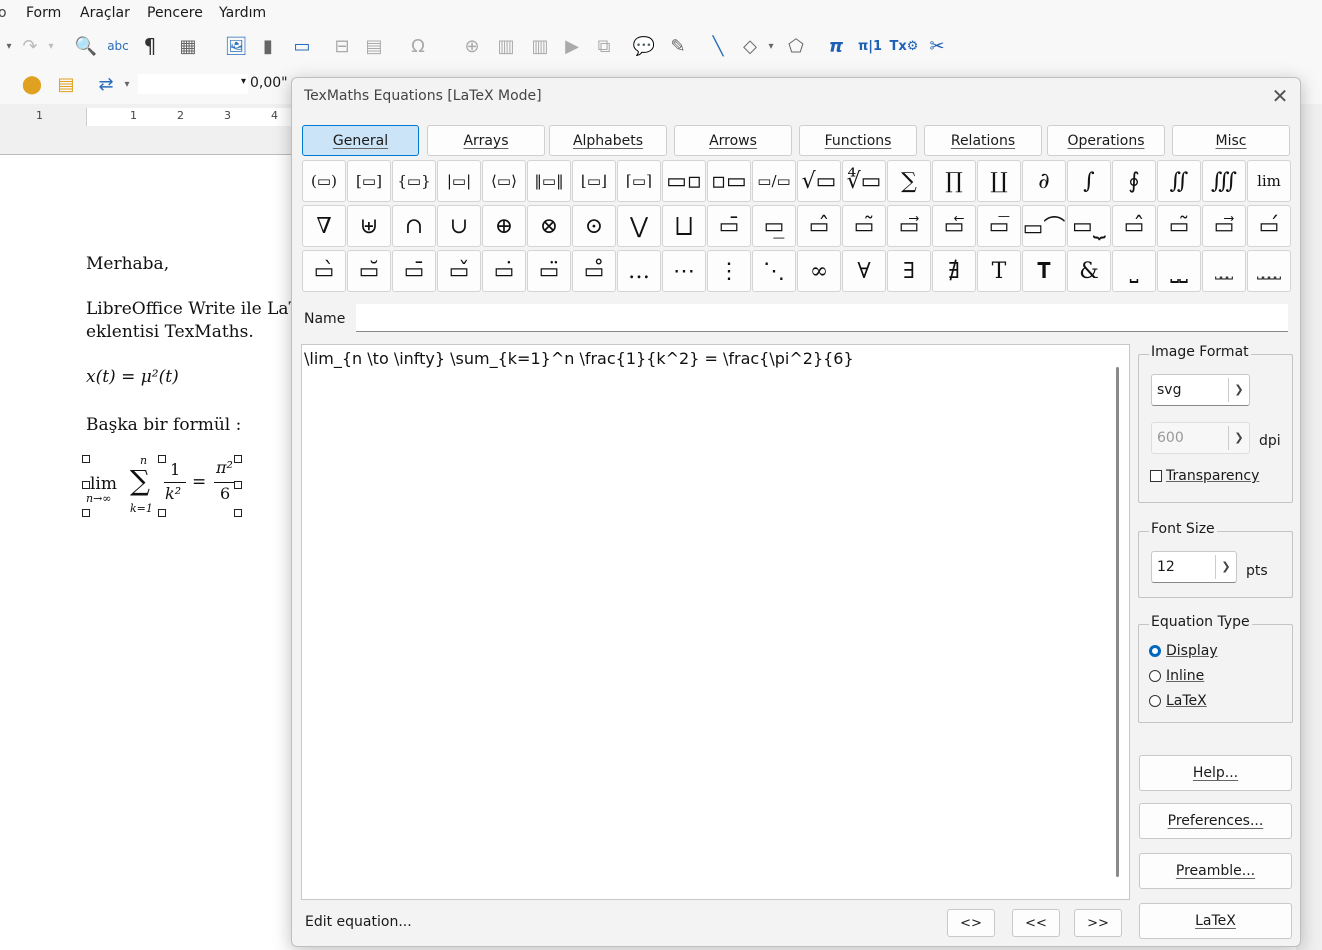 This screenshot has width=1322, height=950. I want to click on transparency-label: Transparency, so click(1212, 476).